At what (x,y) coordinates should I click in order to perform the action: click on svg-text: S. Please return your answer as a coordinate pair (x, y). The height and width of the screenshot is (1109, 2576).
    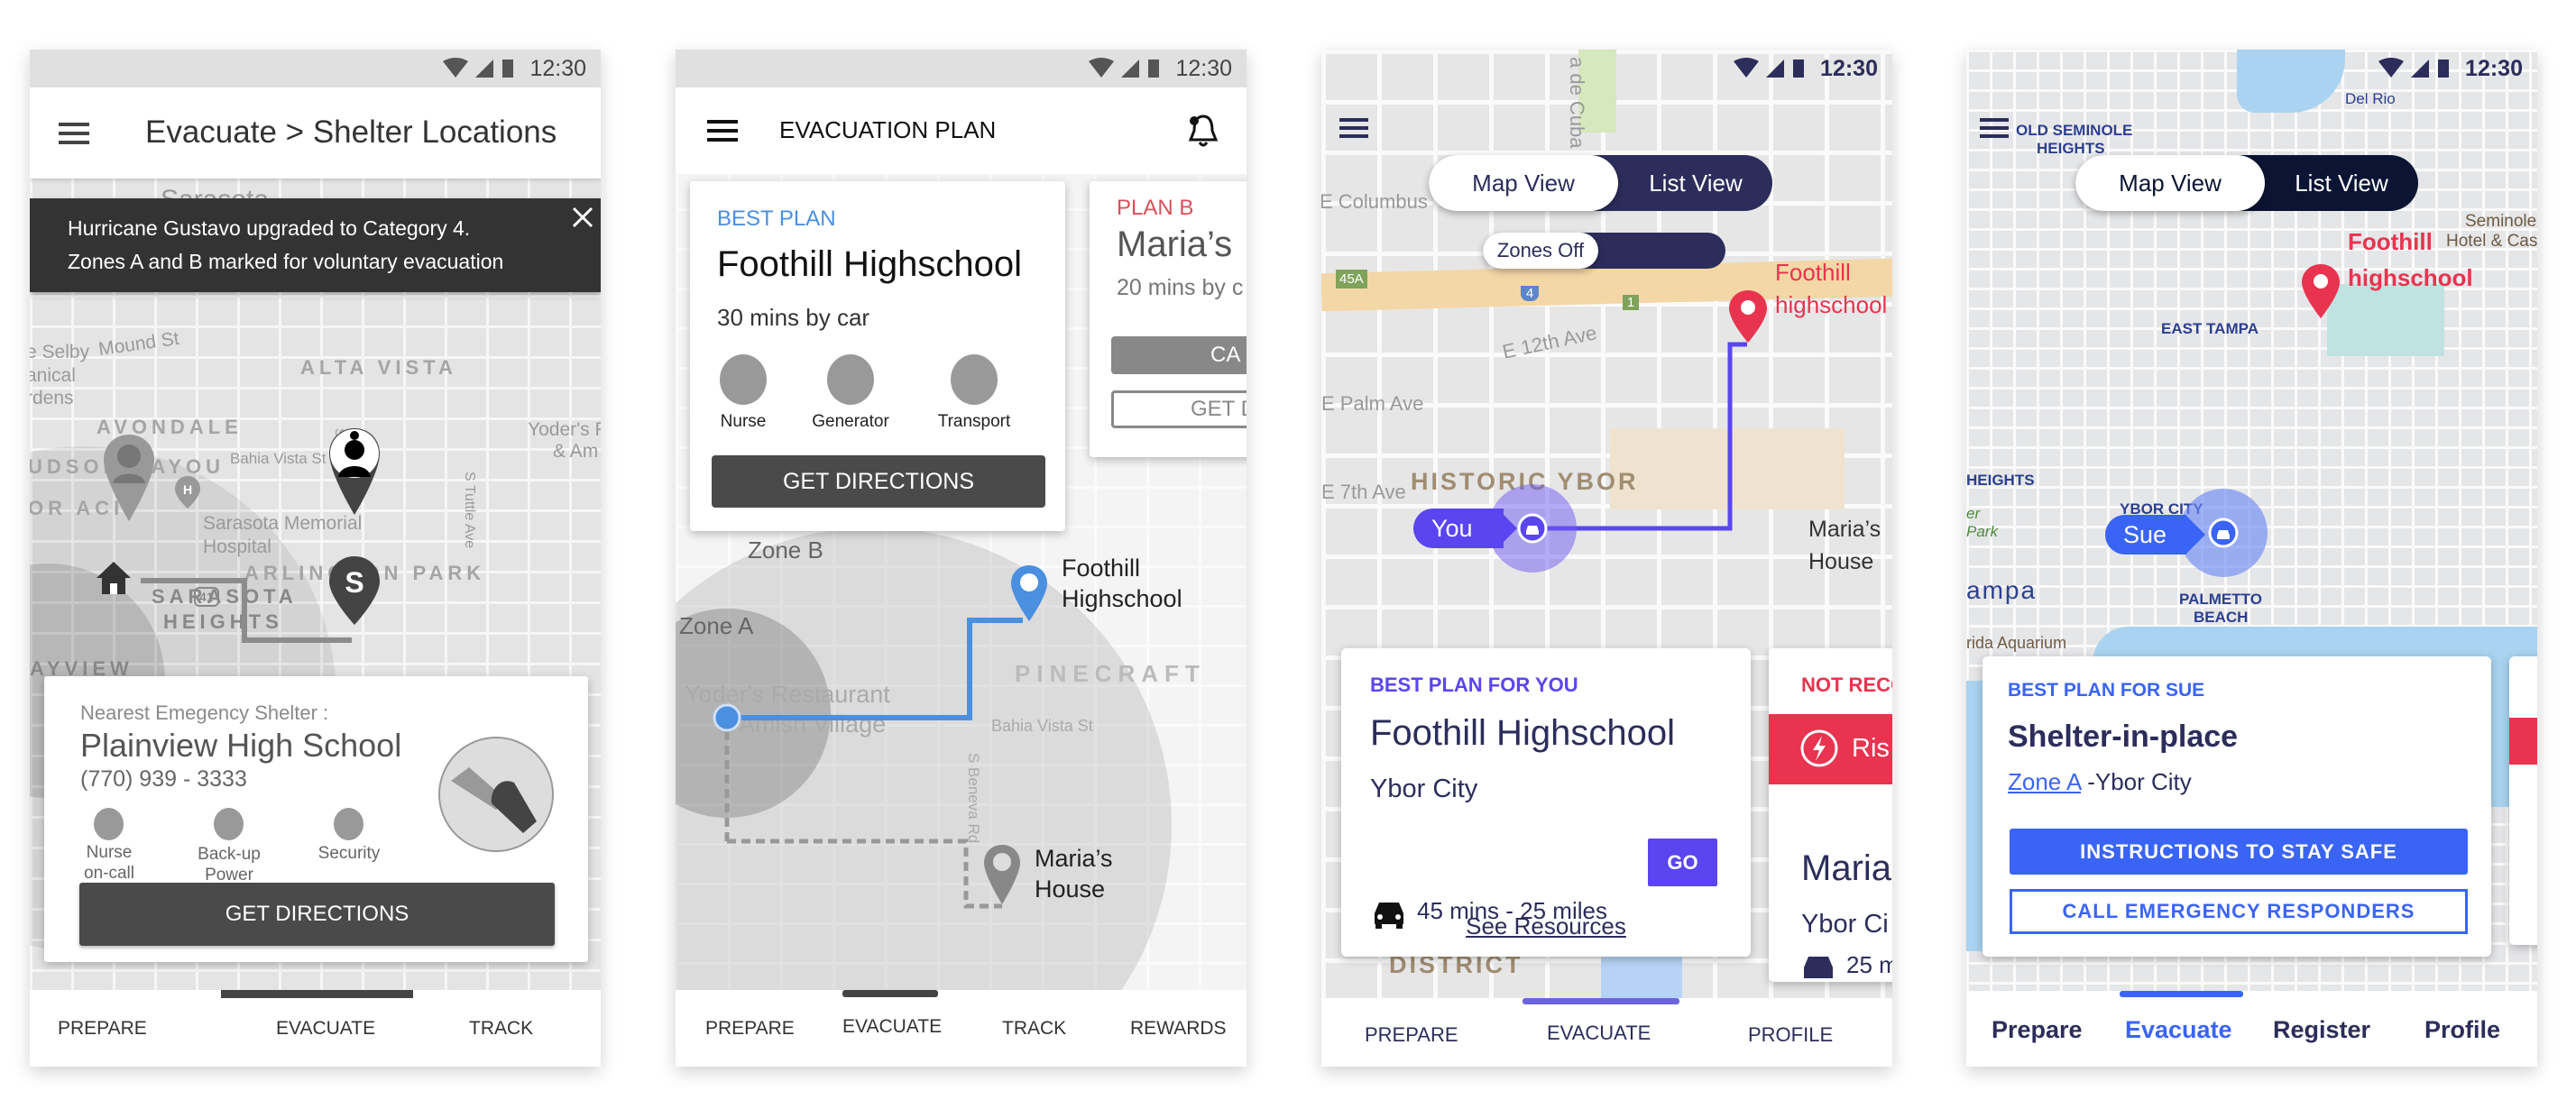
    Looking at the image, I should click on (354, 582).